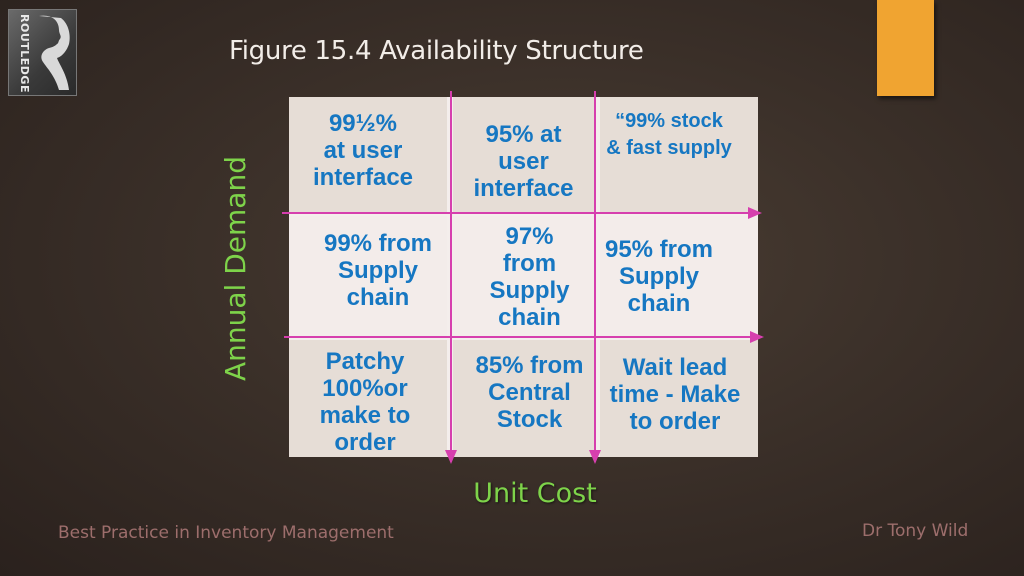 Image resolution: width=1024 pixels, height=576 pixels. I want to click on footer-author: Dr Tony Wild, so click(915, 531).